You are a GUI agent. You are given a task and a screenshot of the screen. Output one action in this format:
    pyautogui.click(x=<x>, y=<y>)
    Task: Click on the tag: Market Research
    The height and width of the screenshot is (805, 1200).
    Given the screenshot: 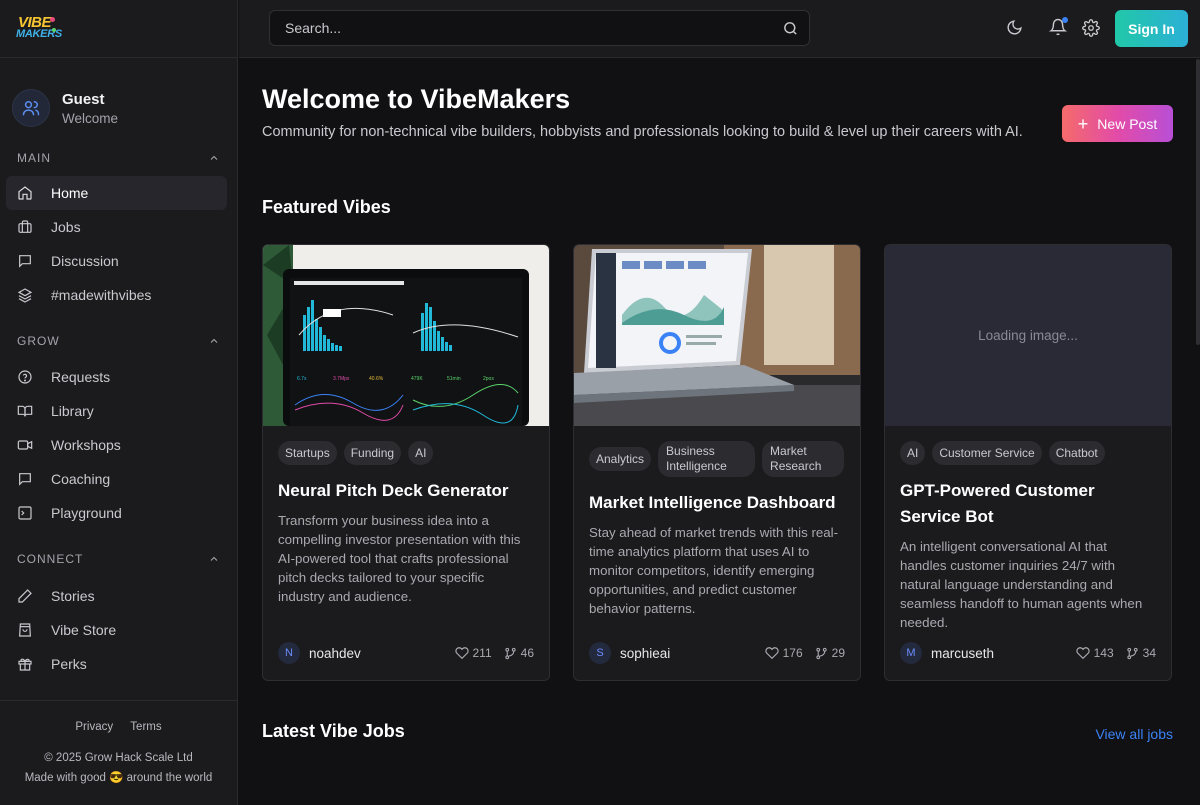 What is the action you would take?
    pyautogui.click(x=803, y=459)
    